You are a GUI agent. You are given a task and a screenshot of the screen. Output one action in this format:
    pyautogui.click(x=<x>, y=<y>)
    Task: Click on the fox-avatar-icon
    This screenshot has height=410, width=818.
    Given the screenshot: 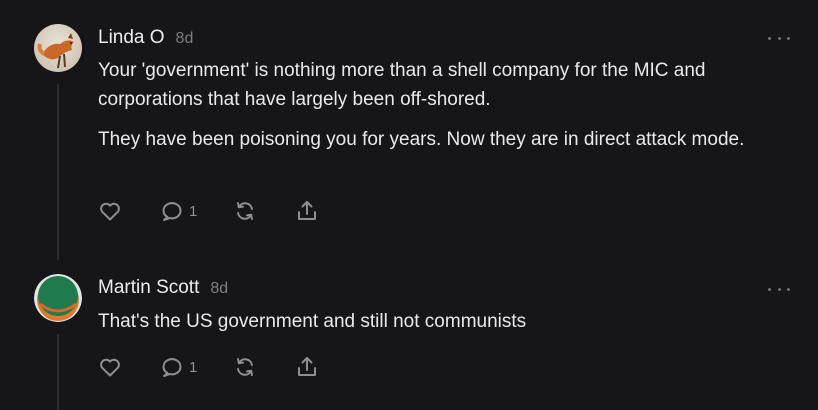 What is the action you would take?
    pyautogui.click(x=58, y=48)
    